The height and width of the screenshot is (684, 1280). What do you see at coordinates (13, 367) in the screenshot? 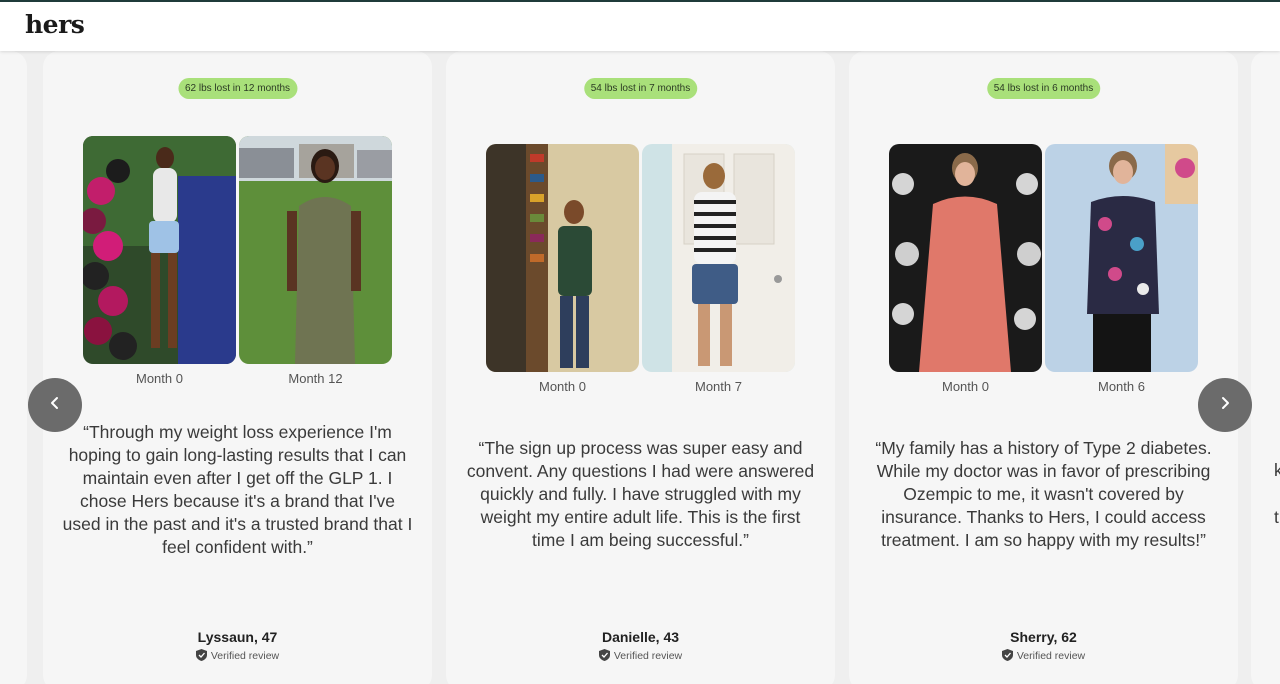
I see `peek-card-left` at bounding box center [13, 367].